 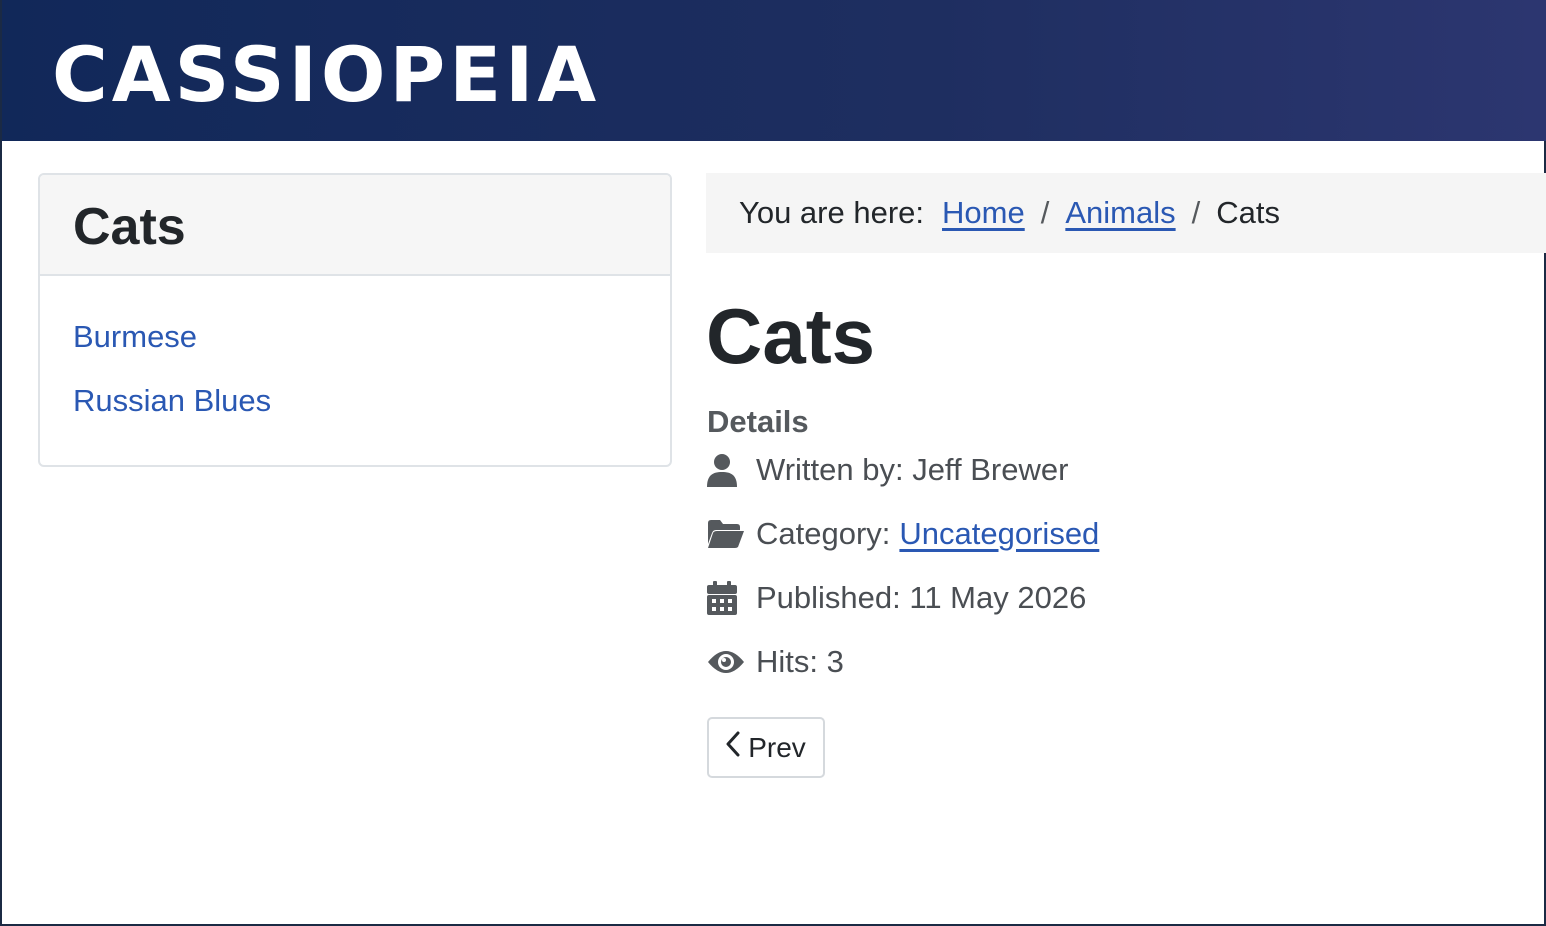 I want to click on article-hits: Hits: 3, so click(x=903, y=674).